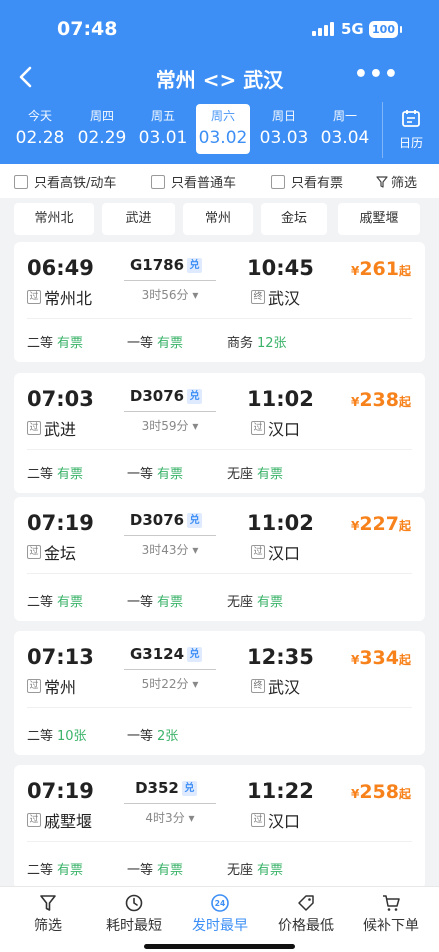 The height and width of the screenshot is (952, 439). I want to click on seat-class: 二等 有票, so click(55, 600).